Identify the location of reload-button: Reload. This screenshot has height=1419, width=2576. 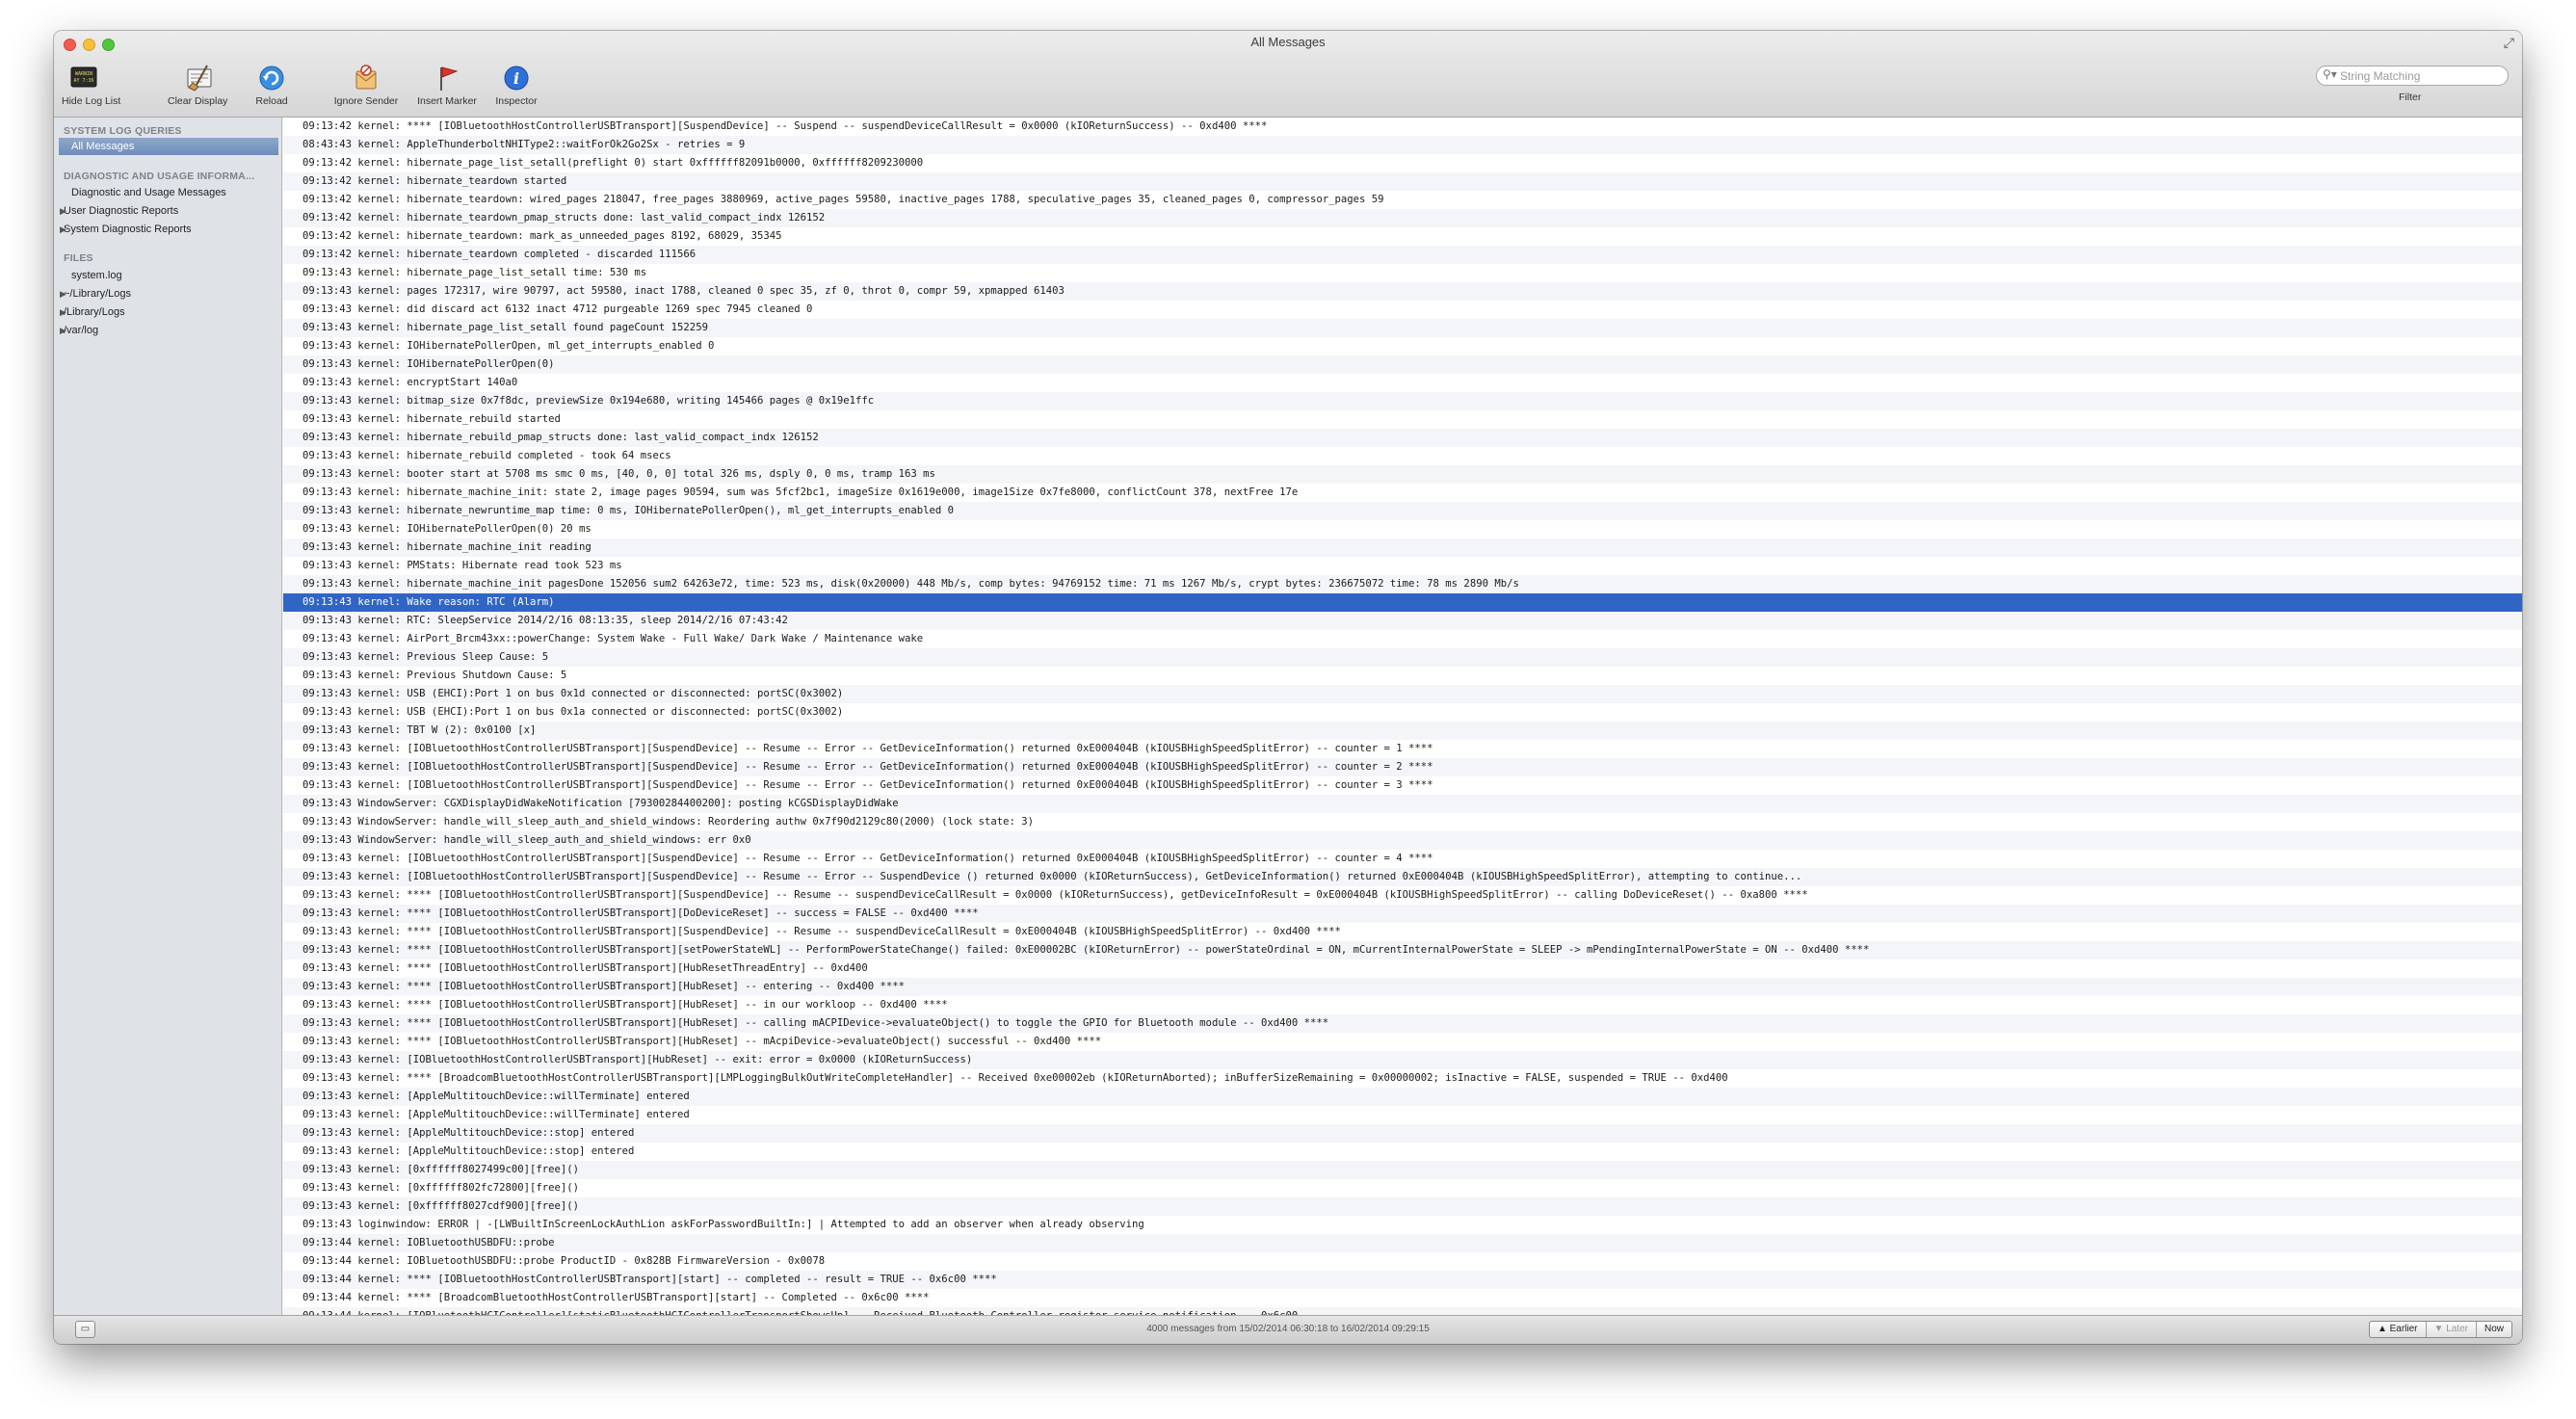
(272, 89).